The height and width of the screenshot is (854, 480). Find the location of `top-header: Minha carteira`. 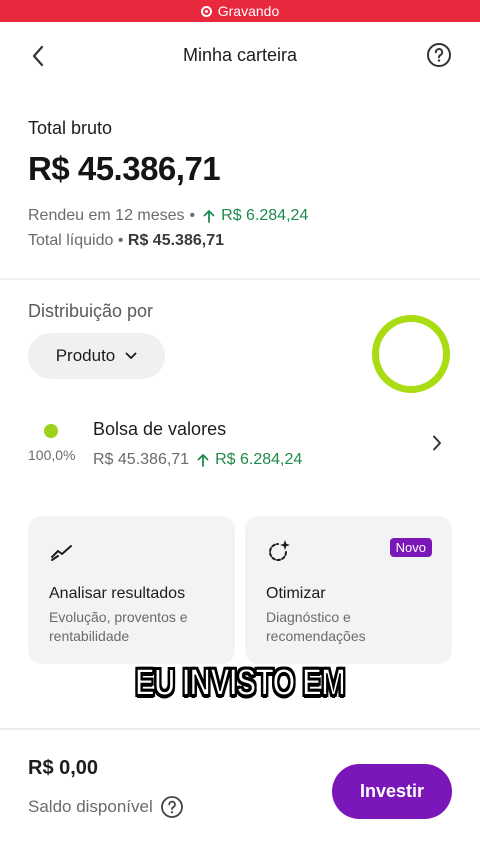

top-header: Minha carteira is located at coordinates (240, 55).